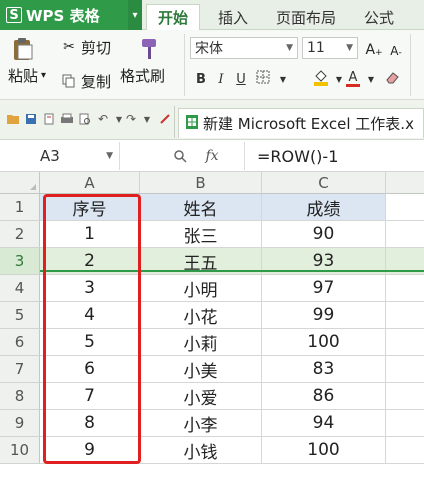 The image size is (424, 484). What do you see at coordinates (20, 342) in the screenshot?
I see `row-header-6: 6` at bounding box center [20, 342].